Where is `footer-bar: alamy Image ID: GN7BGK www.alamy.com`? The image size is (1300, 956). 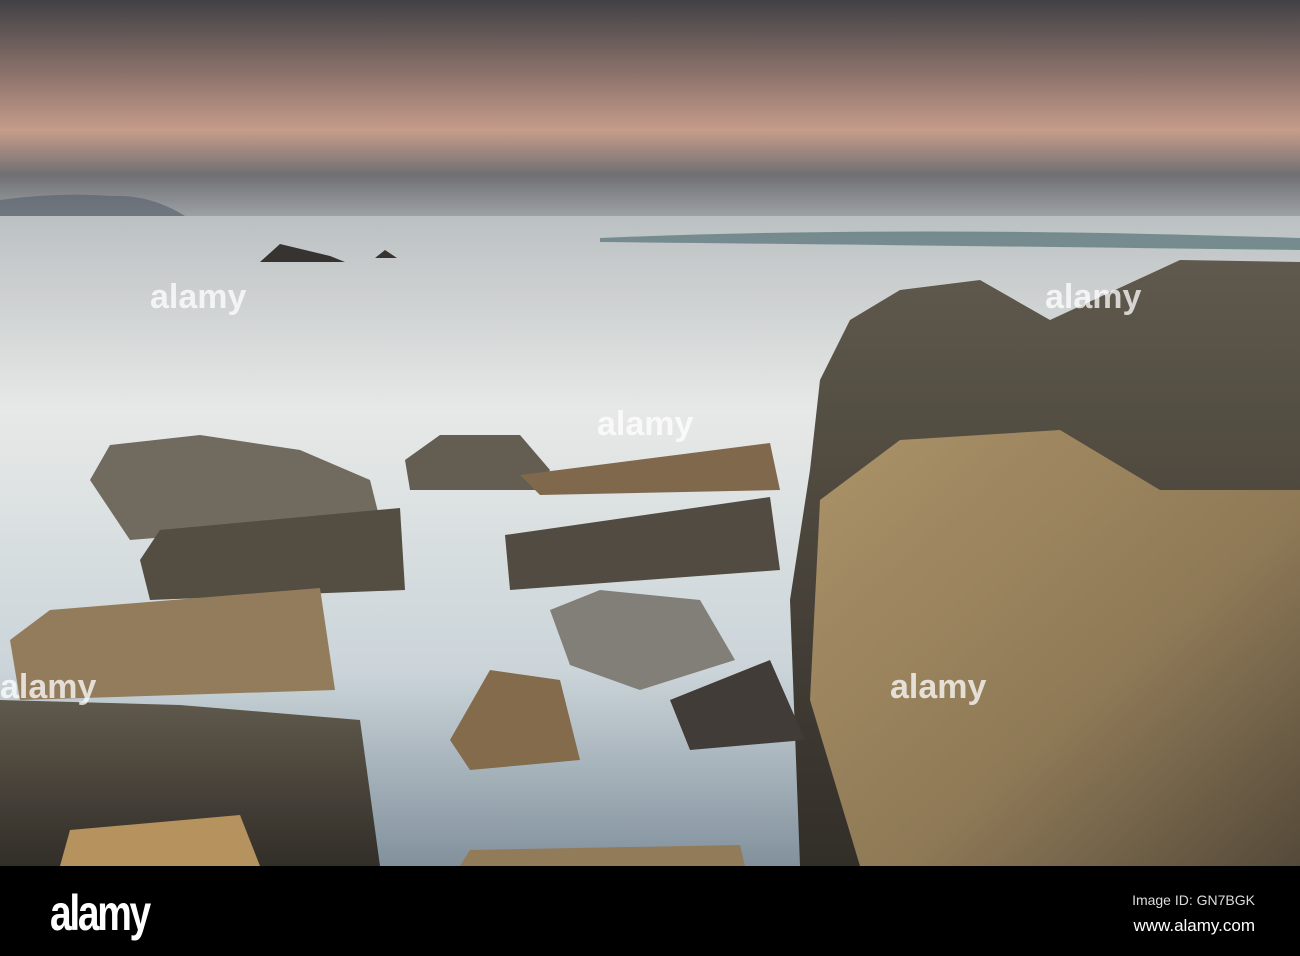 footer-bar: alamy Image ID: GN7BGK www.alamy.com is located at coordinates (650, 911).